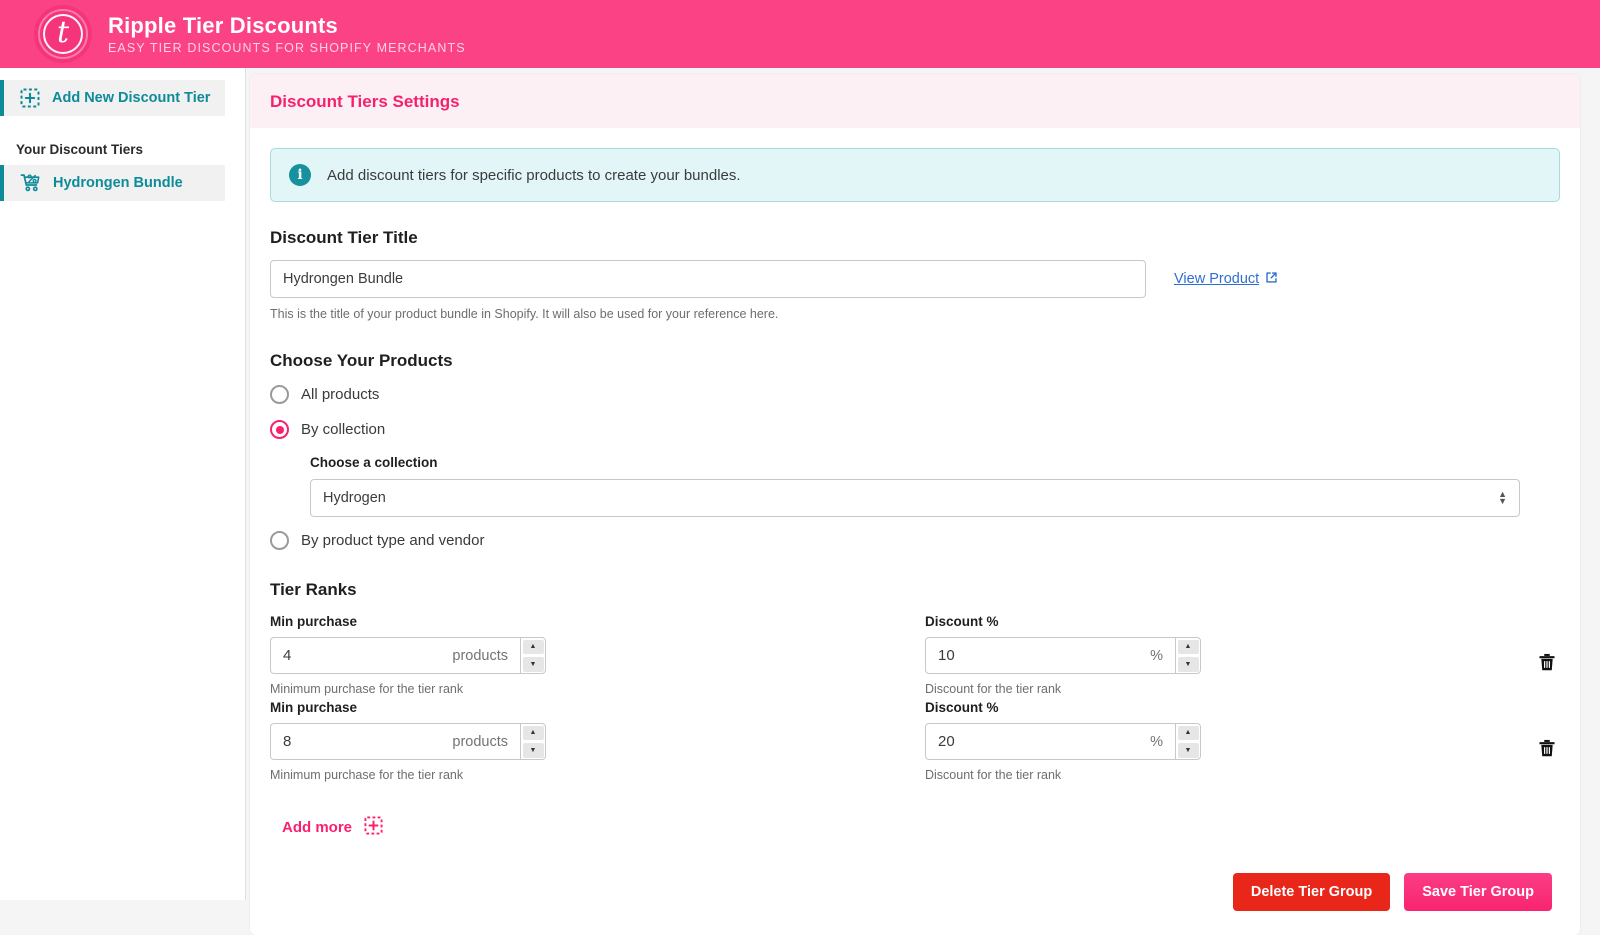 Image resolution: width=1600 pixels, height=935 pixels. Describe the element at coordinates (279, 429) in the screenshot. I see `radio-icon-by-collection` at that location.